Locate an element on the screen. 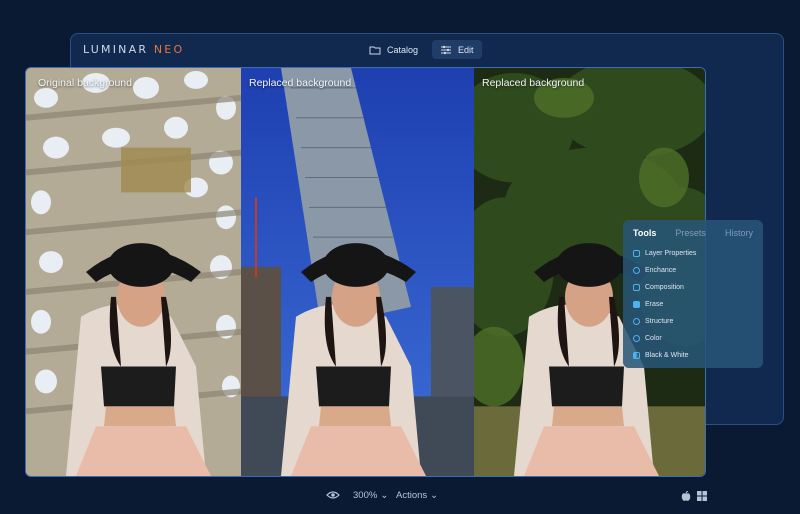 Image resolution: width=800 pixels, height=514 pixels. tool-label: Erase is located at coordinates (654, 304).